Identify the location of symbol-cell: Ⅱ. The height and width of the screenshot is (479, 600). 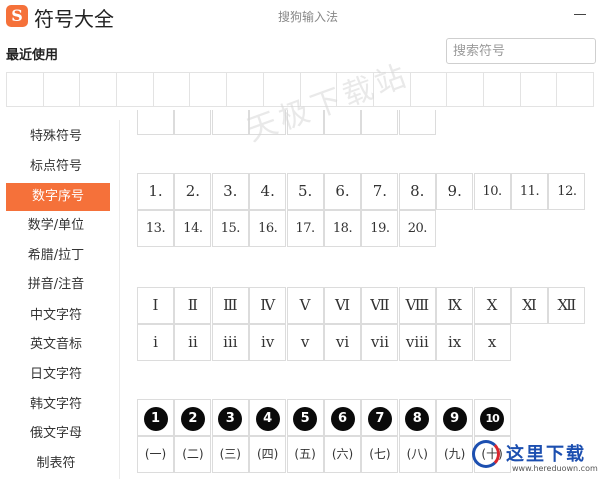
(193, 305).